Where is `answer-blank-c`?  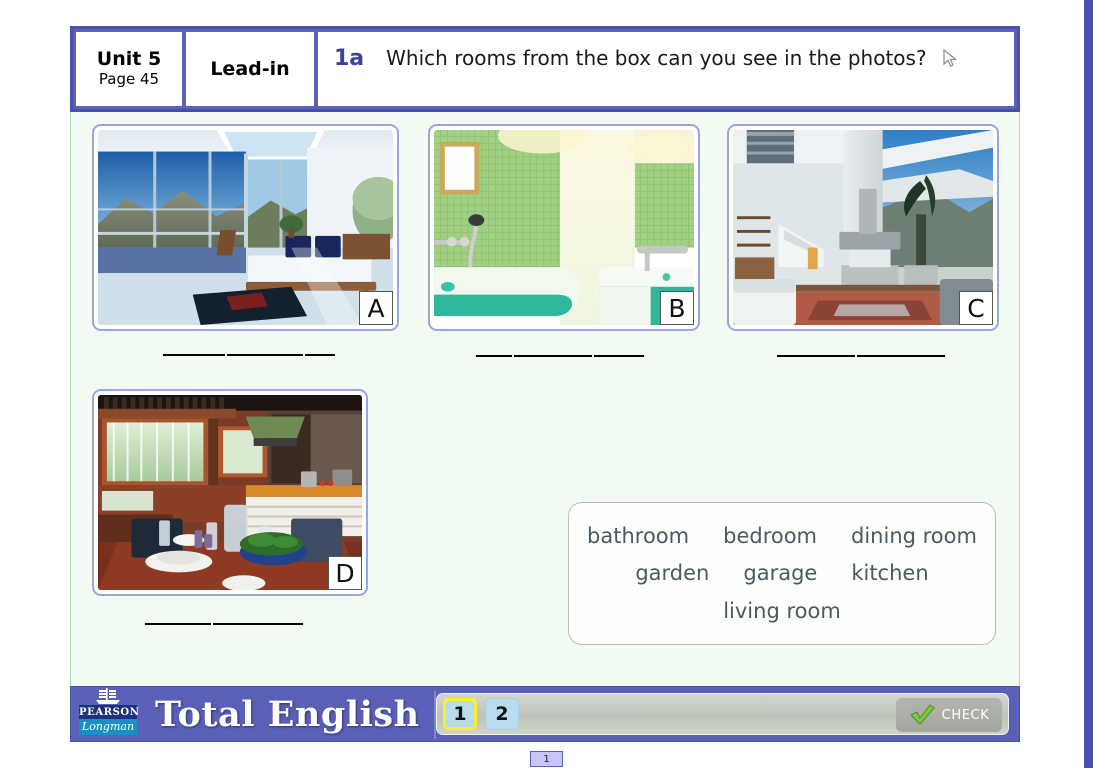
answer-blank-c is located at coordinates (861, 356).